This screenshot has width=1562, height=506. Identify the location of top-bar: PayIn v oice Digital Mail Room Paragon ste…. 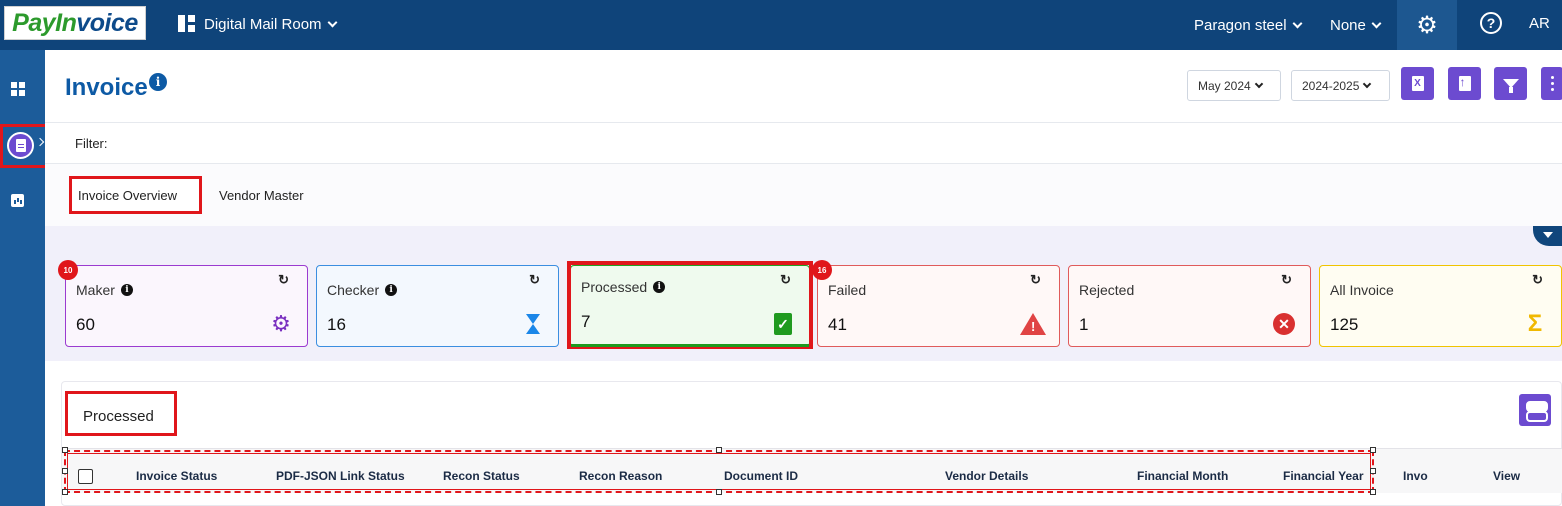
(781, 25).